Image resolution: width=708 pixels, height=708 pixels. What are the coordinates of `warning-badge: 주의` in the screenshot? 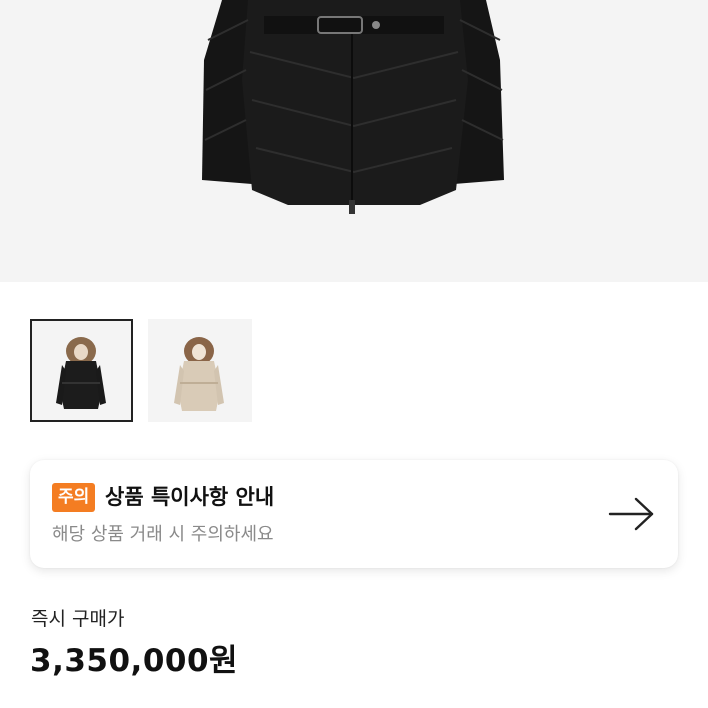 It's located at (74, 497).